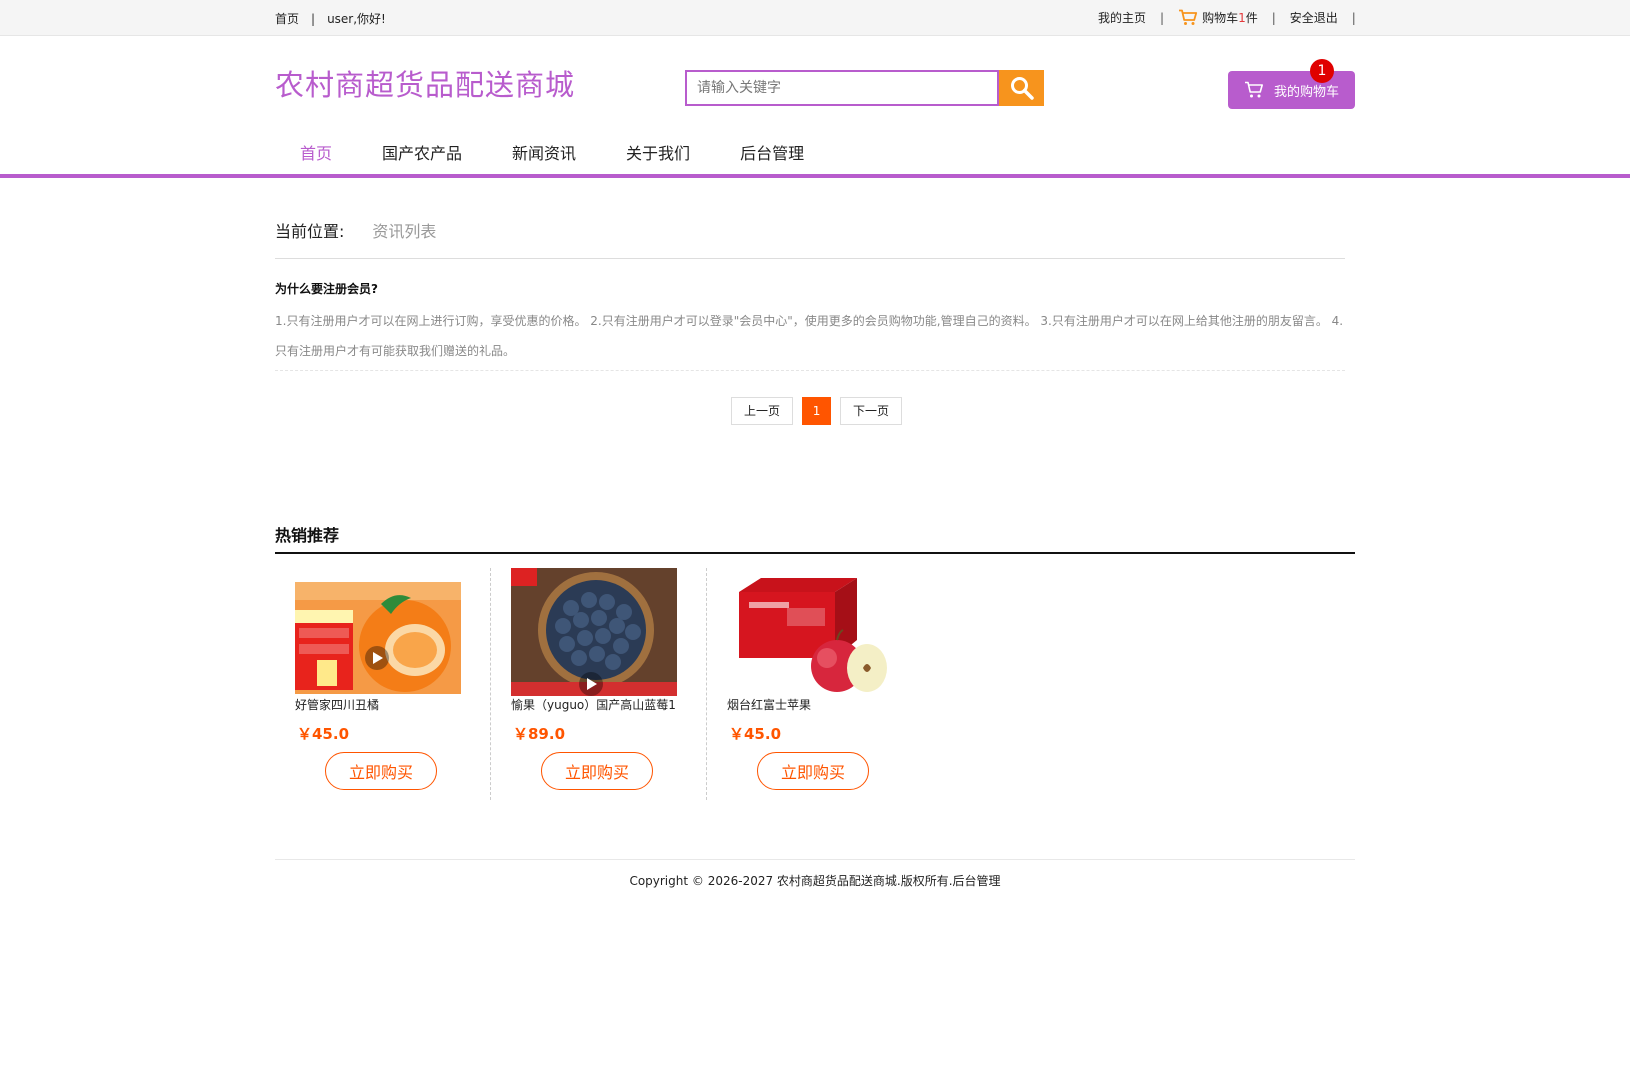 This screenshot has height=1077, width=1630. I want to click on blueberry-product-image, so click(594, 632).